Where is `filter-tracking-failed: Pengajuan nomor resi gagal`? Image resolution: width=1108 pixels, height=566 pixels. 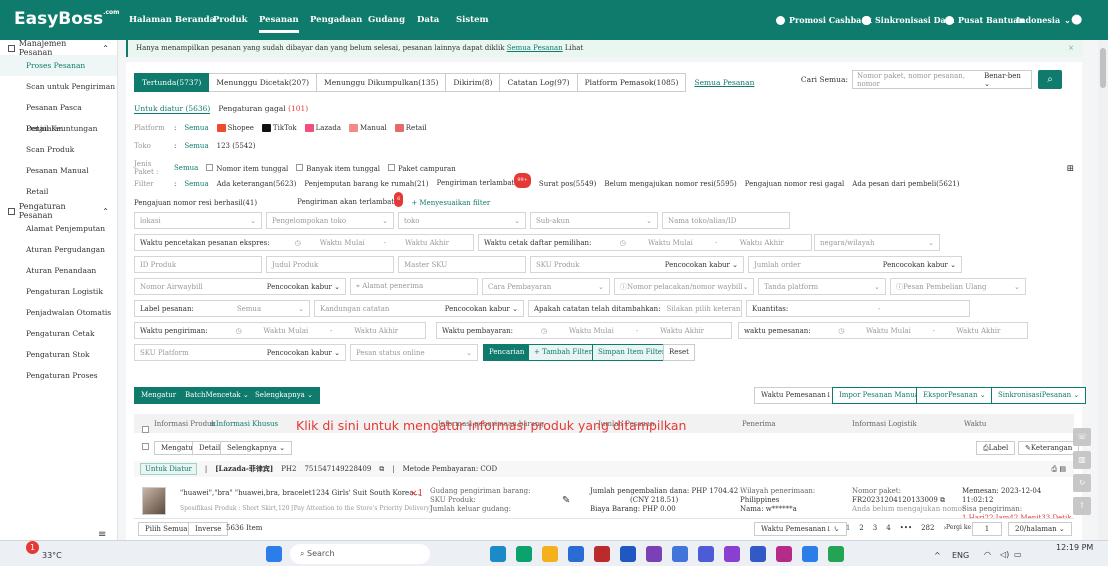
filter-tracking-failed: Pengajuan nomor resi gagal is located at coordinates (795, 184).